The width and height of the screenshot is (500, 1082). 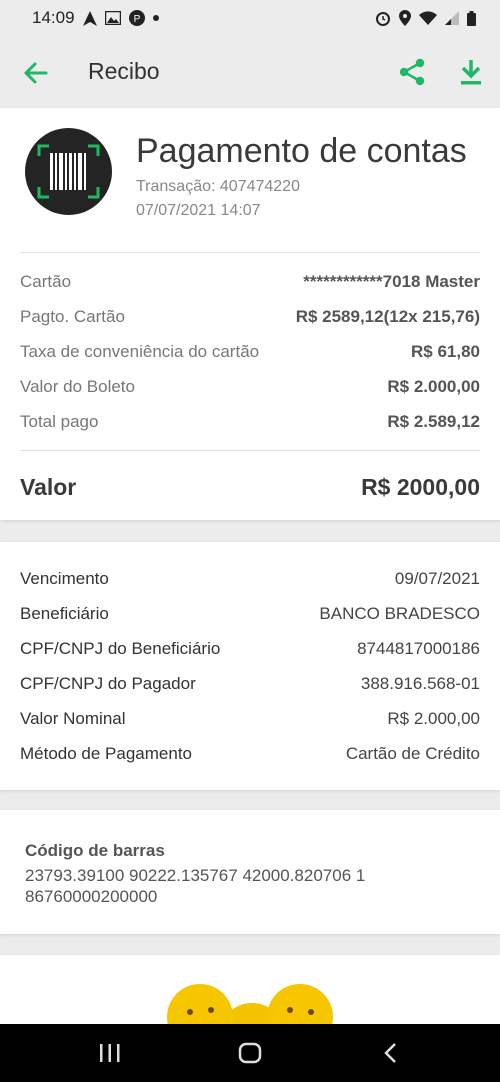 What do you see at coordinates (59, 421) in the screenshot?
I see `row-label: Total pago` at bounding box center [59, 421].